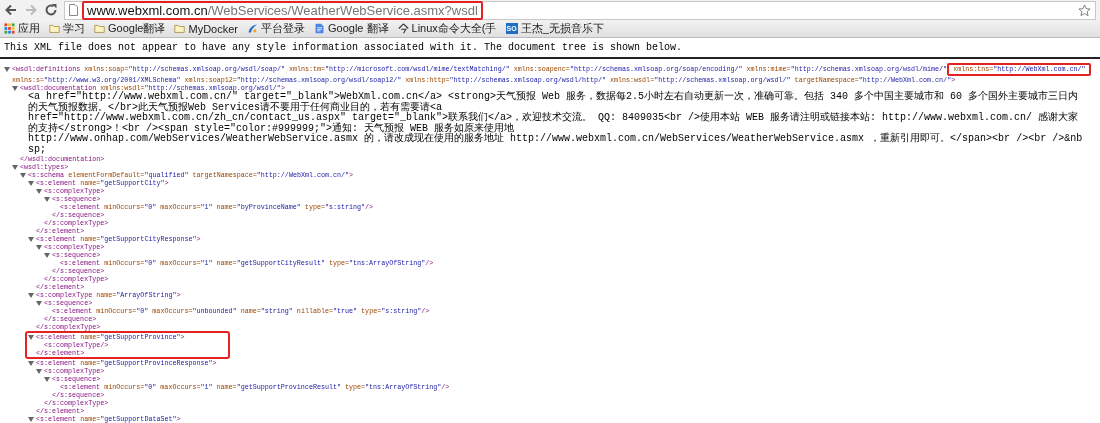  I want to click on back-icon, so click(11, 10).